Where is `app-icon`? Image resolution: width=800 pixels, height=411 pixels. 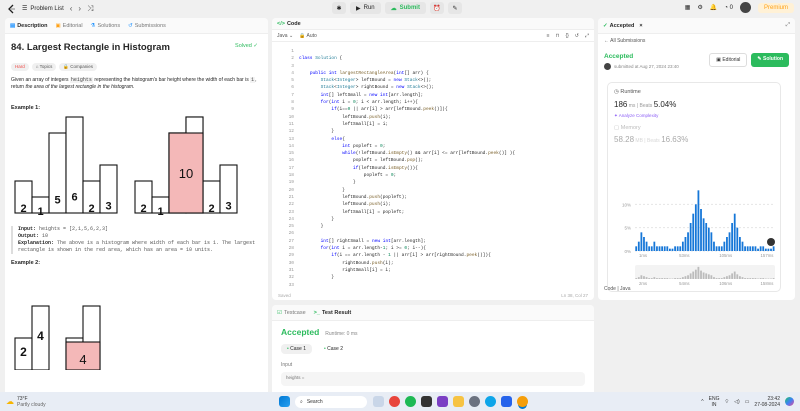
app-icon is located at coordinates (426, 401).